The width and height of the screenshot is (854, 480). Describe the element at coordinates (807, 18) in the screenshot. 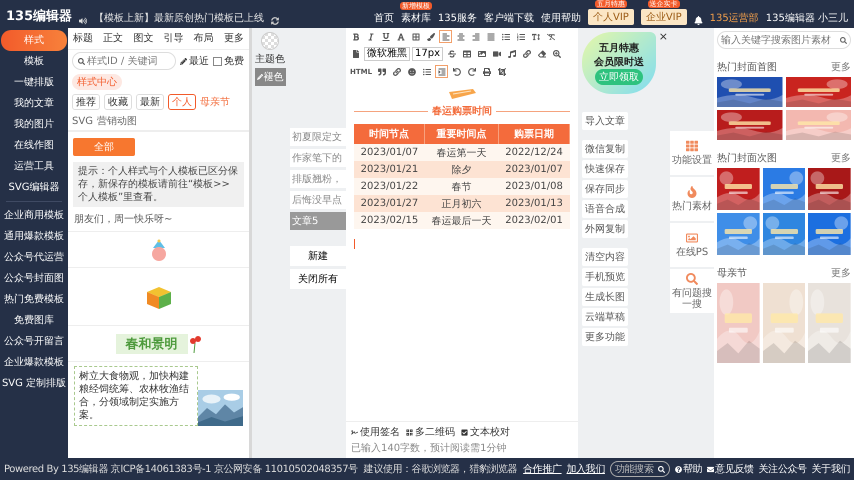

I see `user-link: 135编辑器 小三儿` at that location.